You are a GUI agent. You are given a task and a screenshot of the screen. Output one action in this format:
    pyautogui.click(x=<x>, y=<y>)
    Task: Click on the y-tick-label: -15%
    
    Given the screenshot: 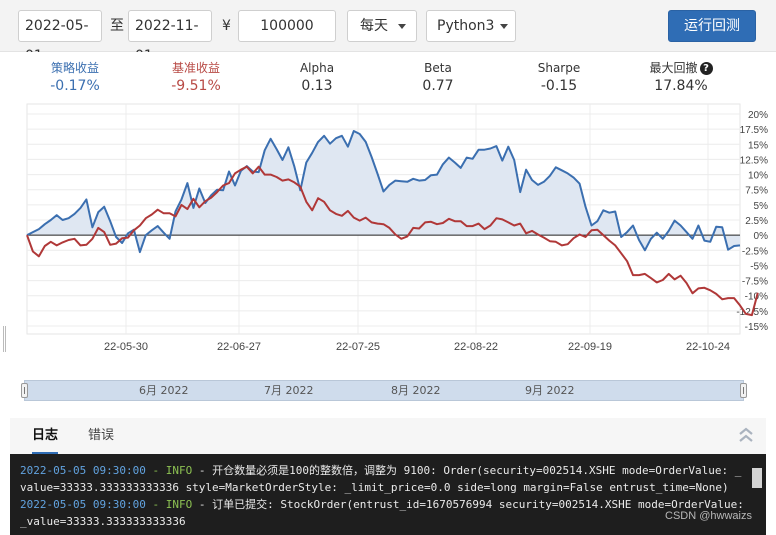 What is the action you would take?
    pyautogui.click(x=756, y=327)
    